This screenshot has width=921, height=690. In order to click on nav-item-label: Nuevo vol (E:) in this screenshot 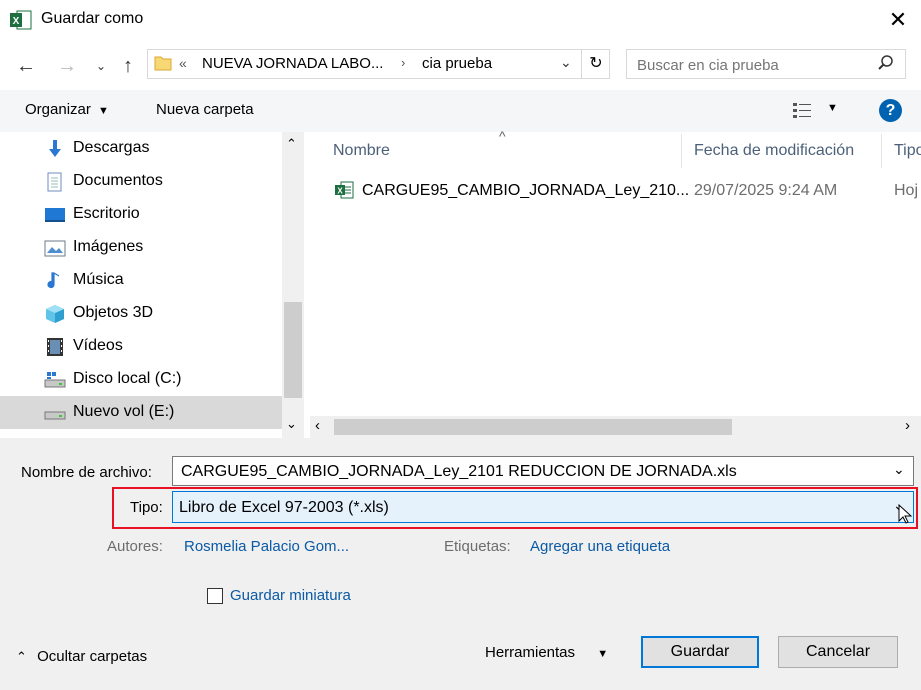, I will do `click(124, 411)`.